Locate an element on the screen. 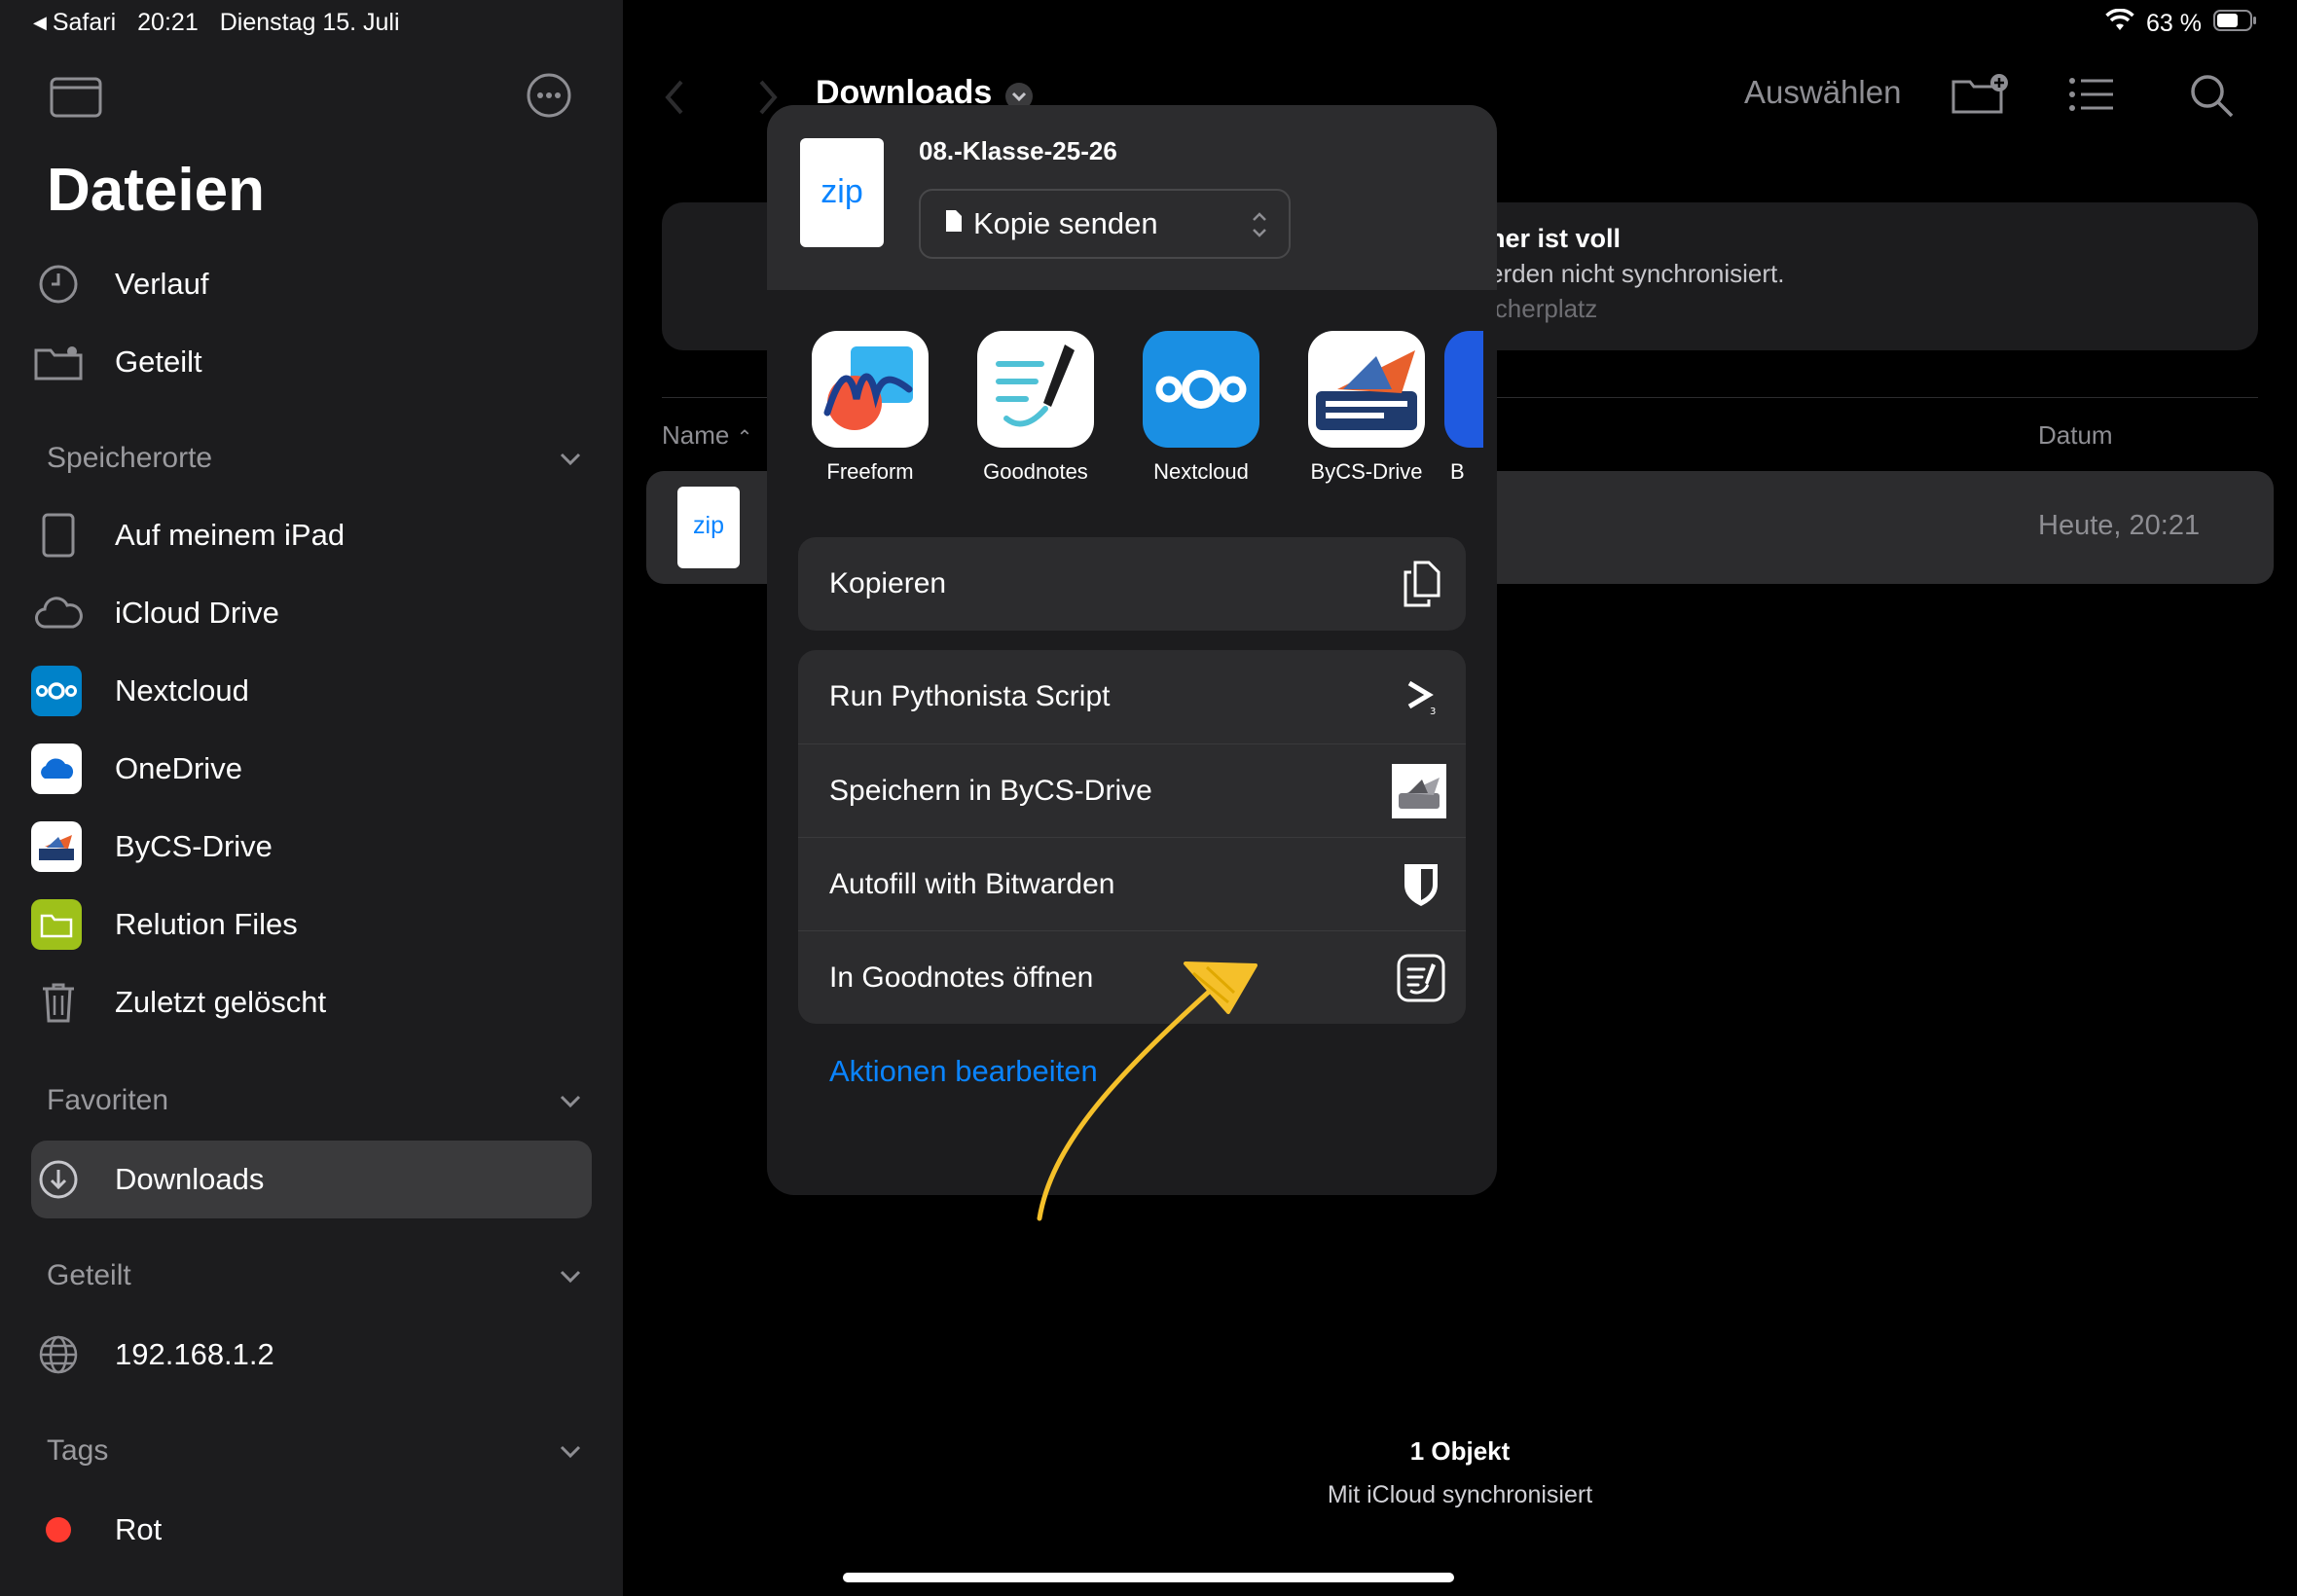 The width and height of the screenshot is (2297, 1596). sidebar-item-trash: Zuletzt gelöscht is located at coordinates (311, 1002).